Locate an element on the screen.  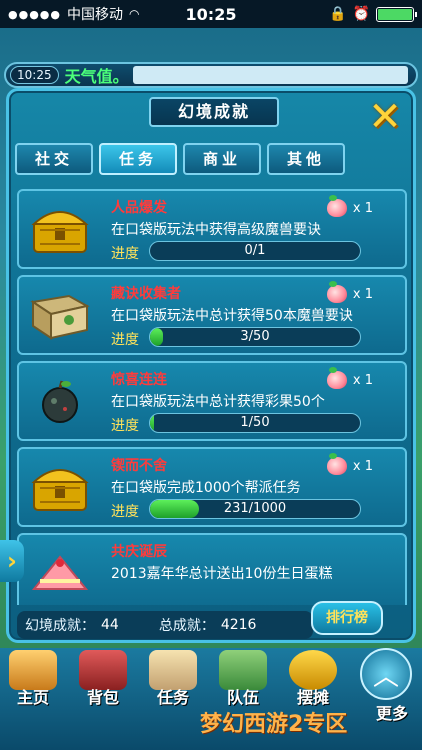
expand-arrow-icon: › is located at coordinates (12, 561).